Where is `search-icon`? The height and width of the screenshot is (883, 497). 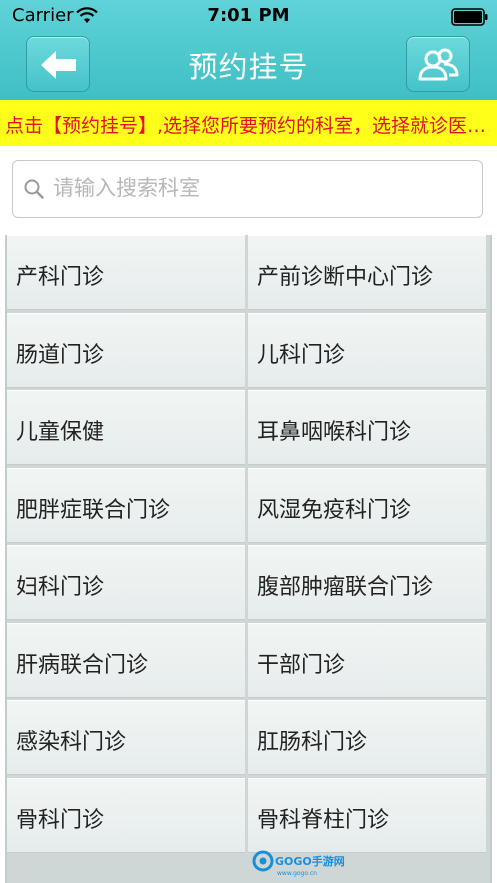 search-icon is located at coordinates (34, 189).